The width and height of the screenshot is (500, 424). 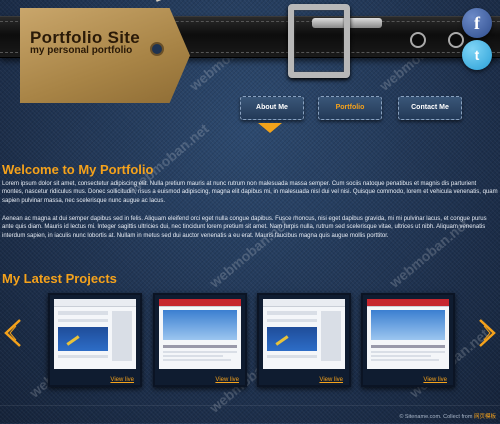 What do you see at coordinates (157, 49) in the screenshot?
I see `tag-hole` at bounding box center [157, 49].